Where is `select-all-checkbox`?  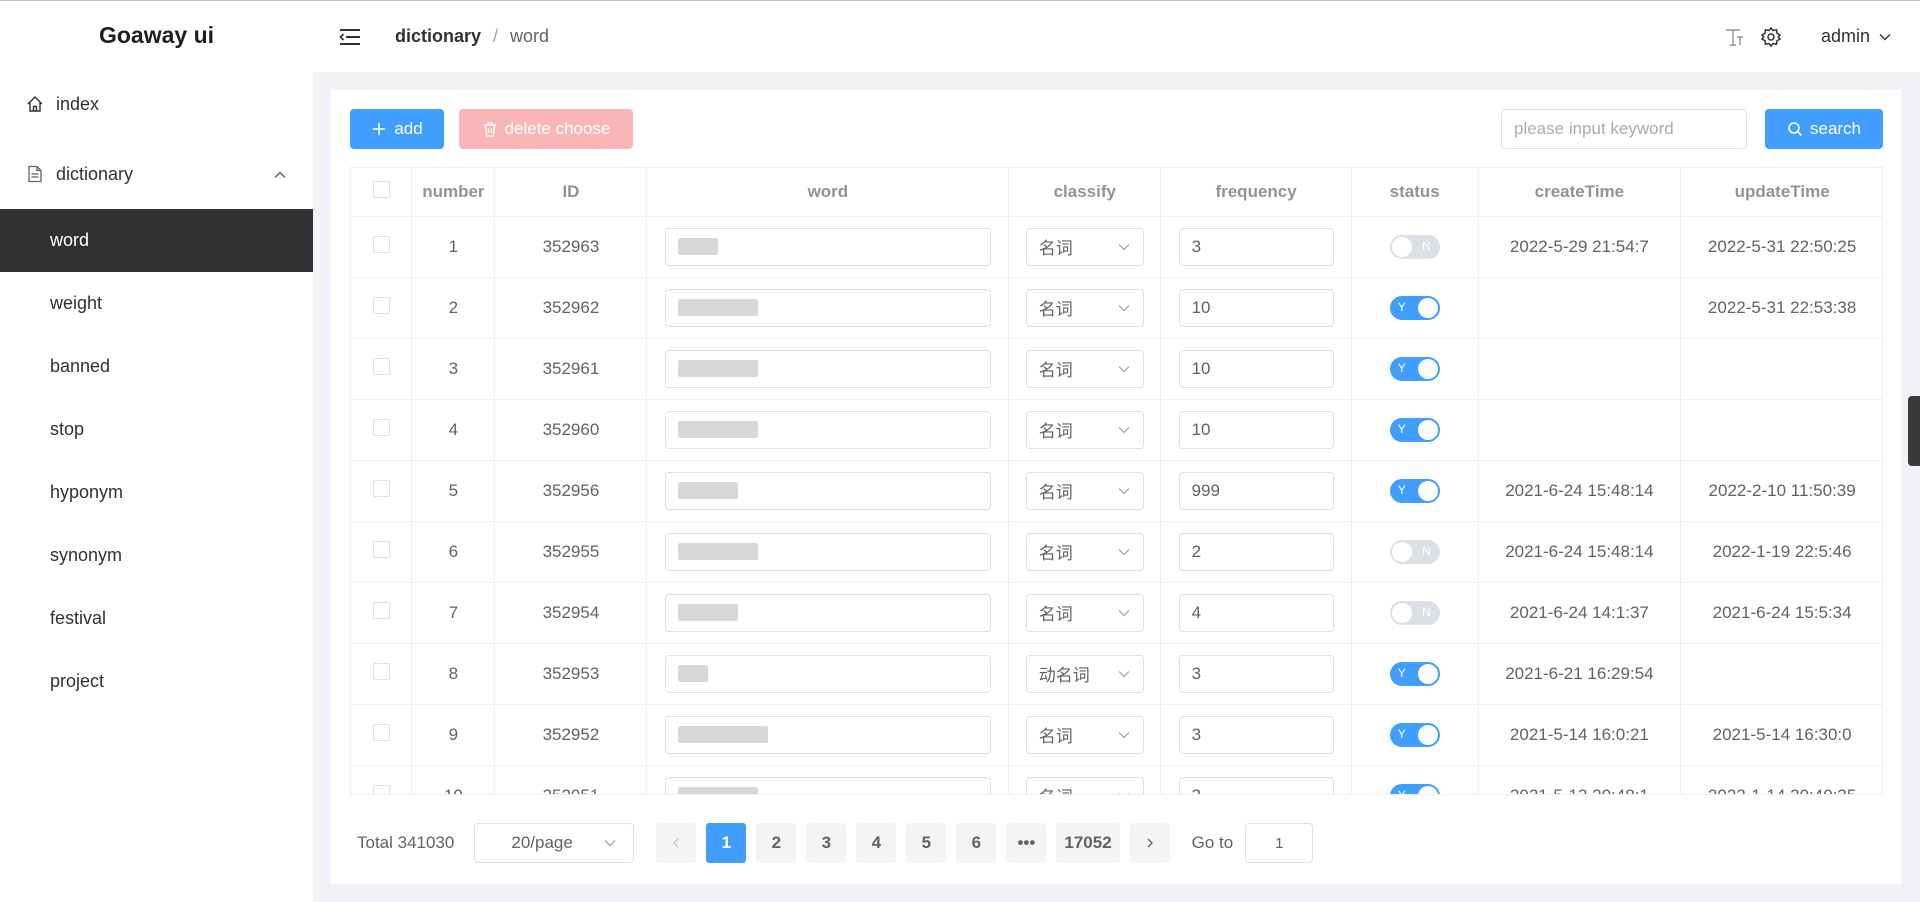
select-all-checkbox is located at coordinates (381, 189).